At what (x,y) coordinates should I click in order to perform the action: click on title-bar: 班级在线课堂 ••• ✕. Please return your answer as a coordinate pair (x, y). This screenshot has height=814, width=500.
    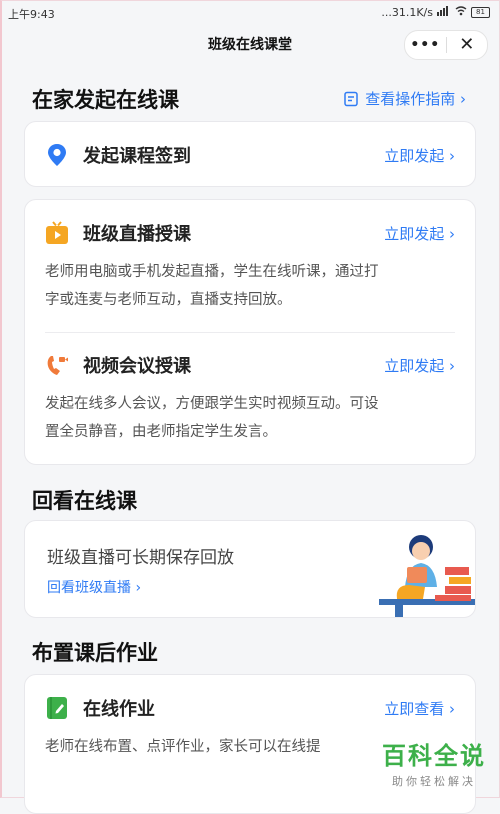
    Looking at the image, I should click on (250, 44).